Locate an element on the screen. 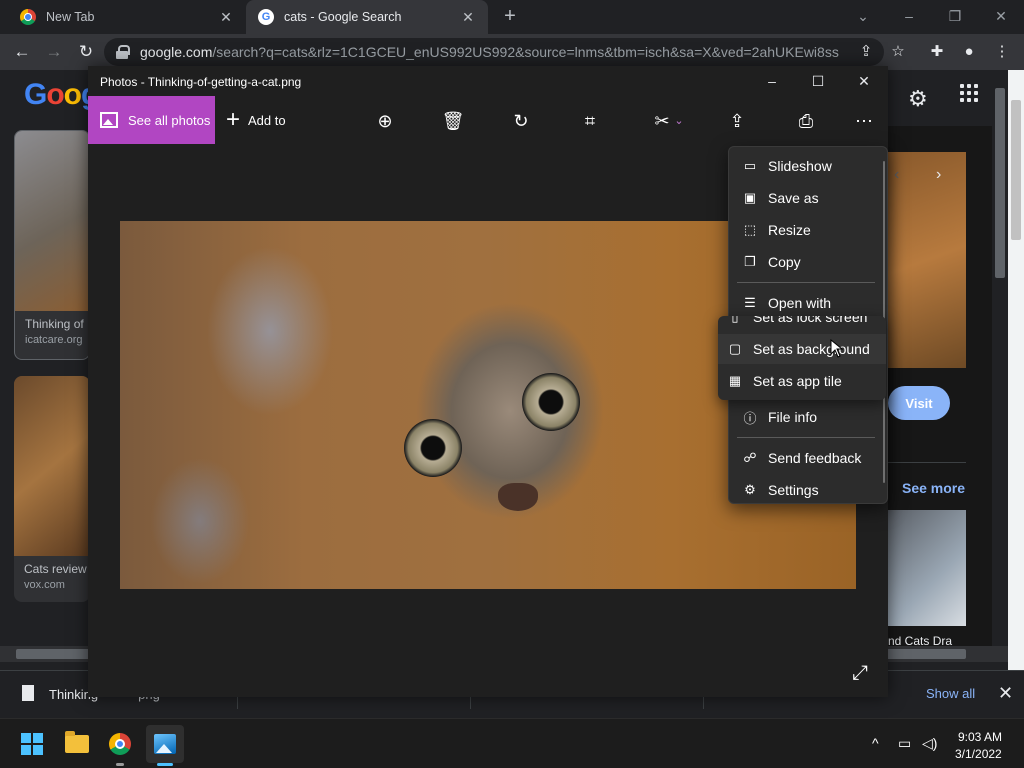  menu-item-set-as-app-tile: ▦ Set as app tile is located at coordinates (802, 381).